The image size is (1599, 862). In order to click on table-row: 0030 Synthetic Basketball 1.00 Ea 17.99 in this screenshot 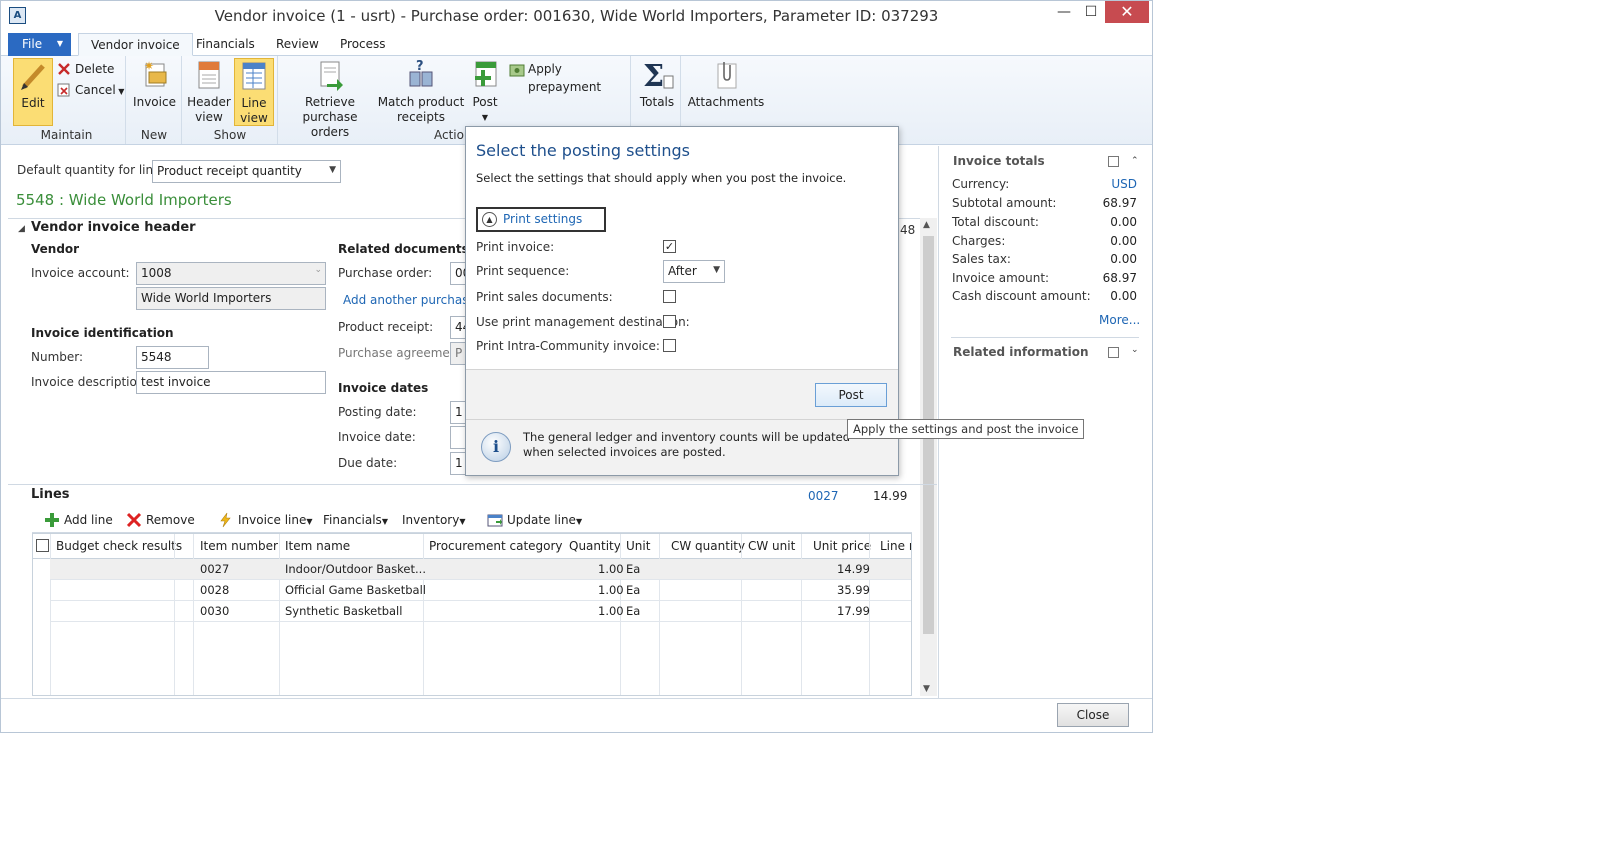, I will do `click(480, 611)`.